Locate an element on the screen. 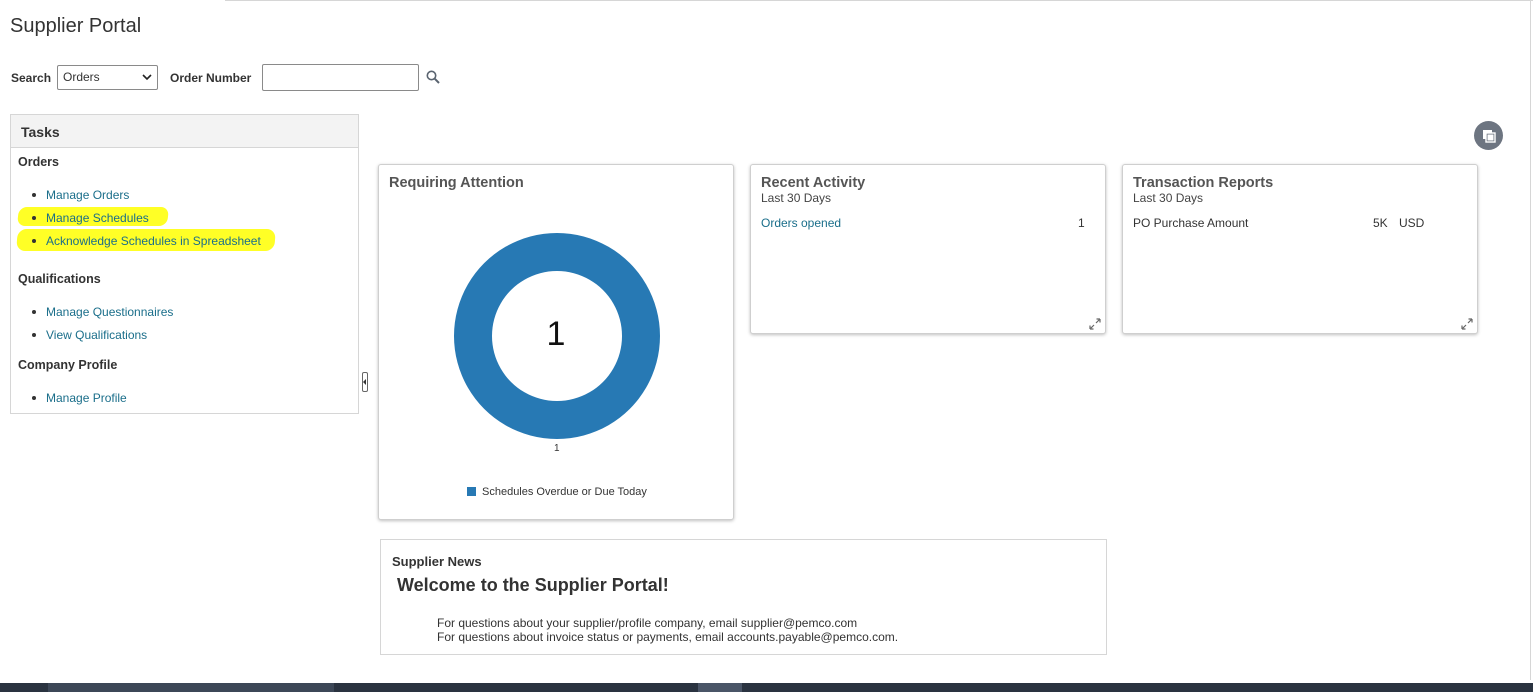 The image size is (1533, 692). copy-icon is located at coordinates (1489, 136).